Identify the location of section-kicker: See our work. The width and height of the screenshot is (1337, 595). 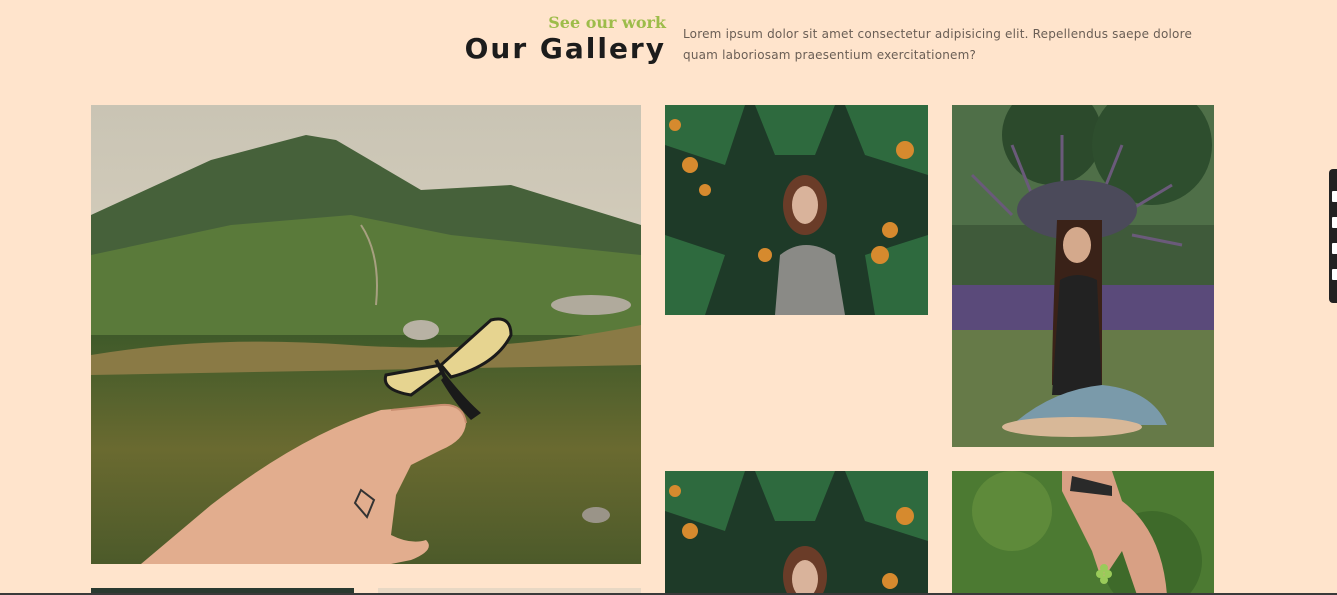
(607, 22).